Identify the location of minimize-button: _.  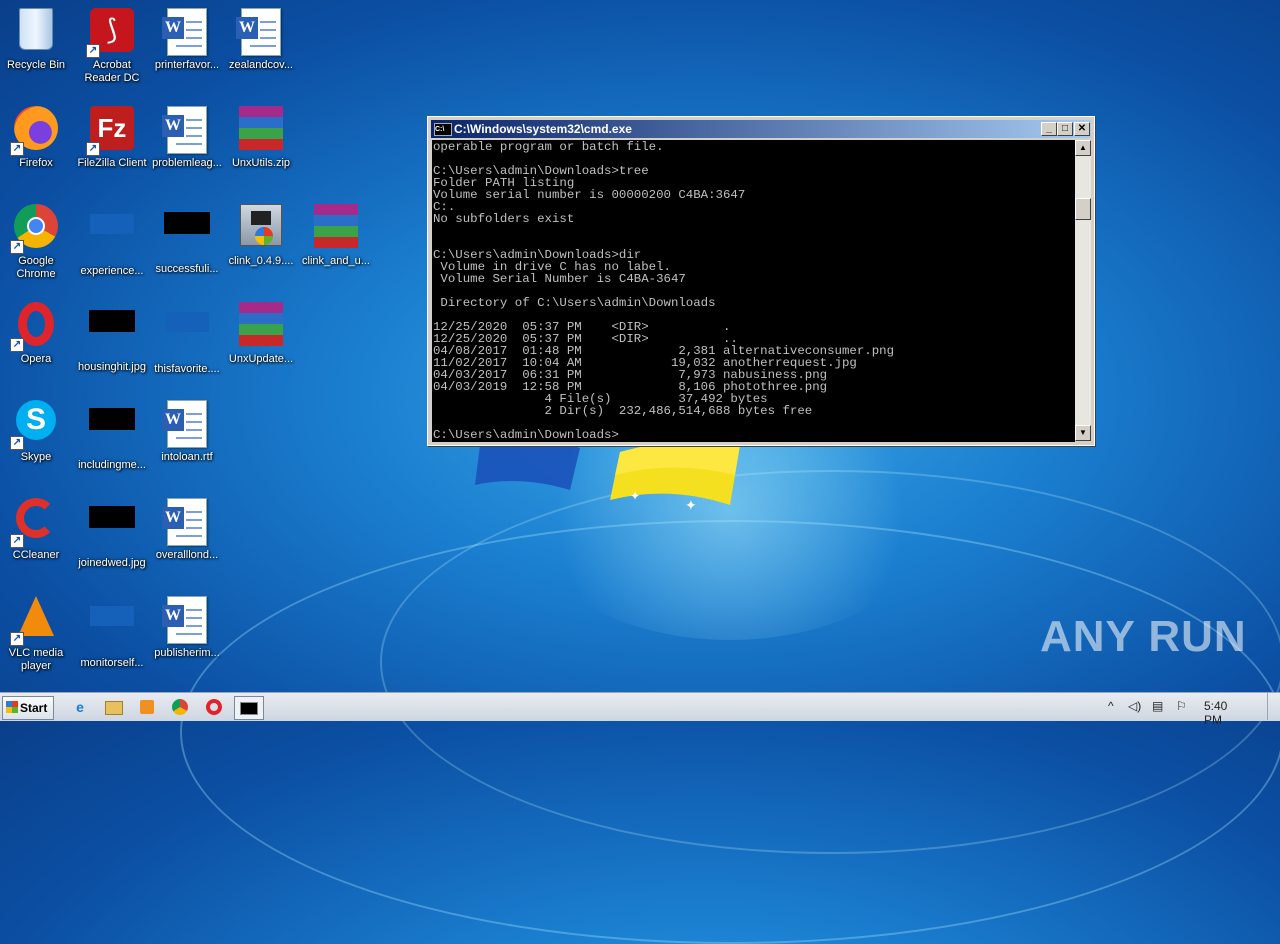
(1049, 129).